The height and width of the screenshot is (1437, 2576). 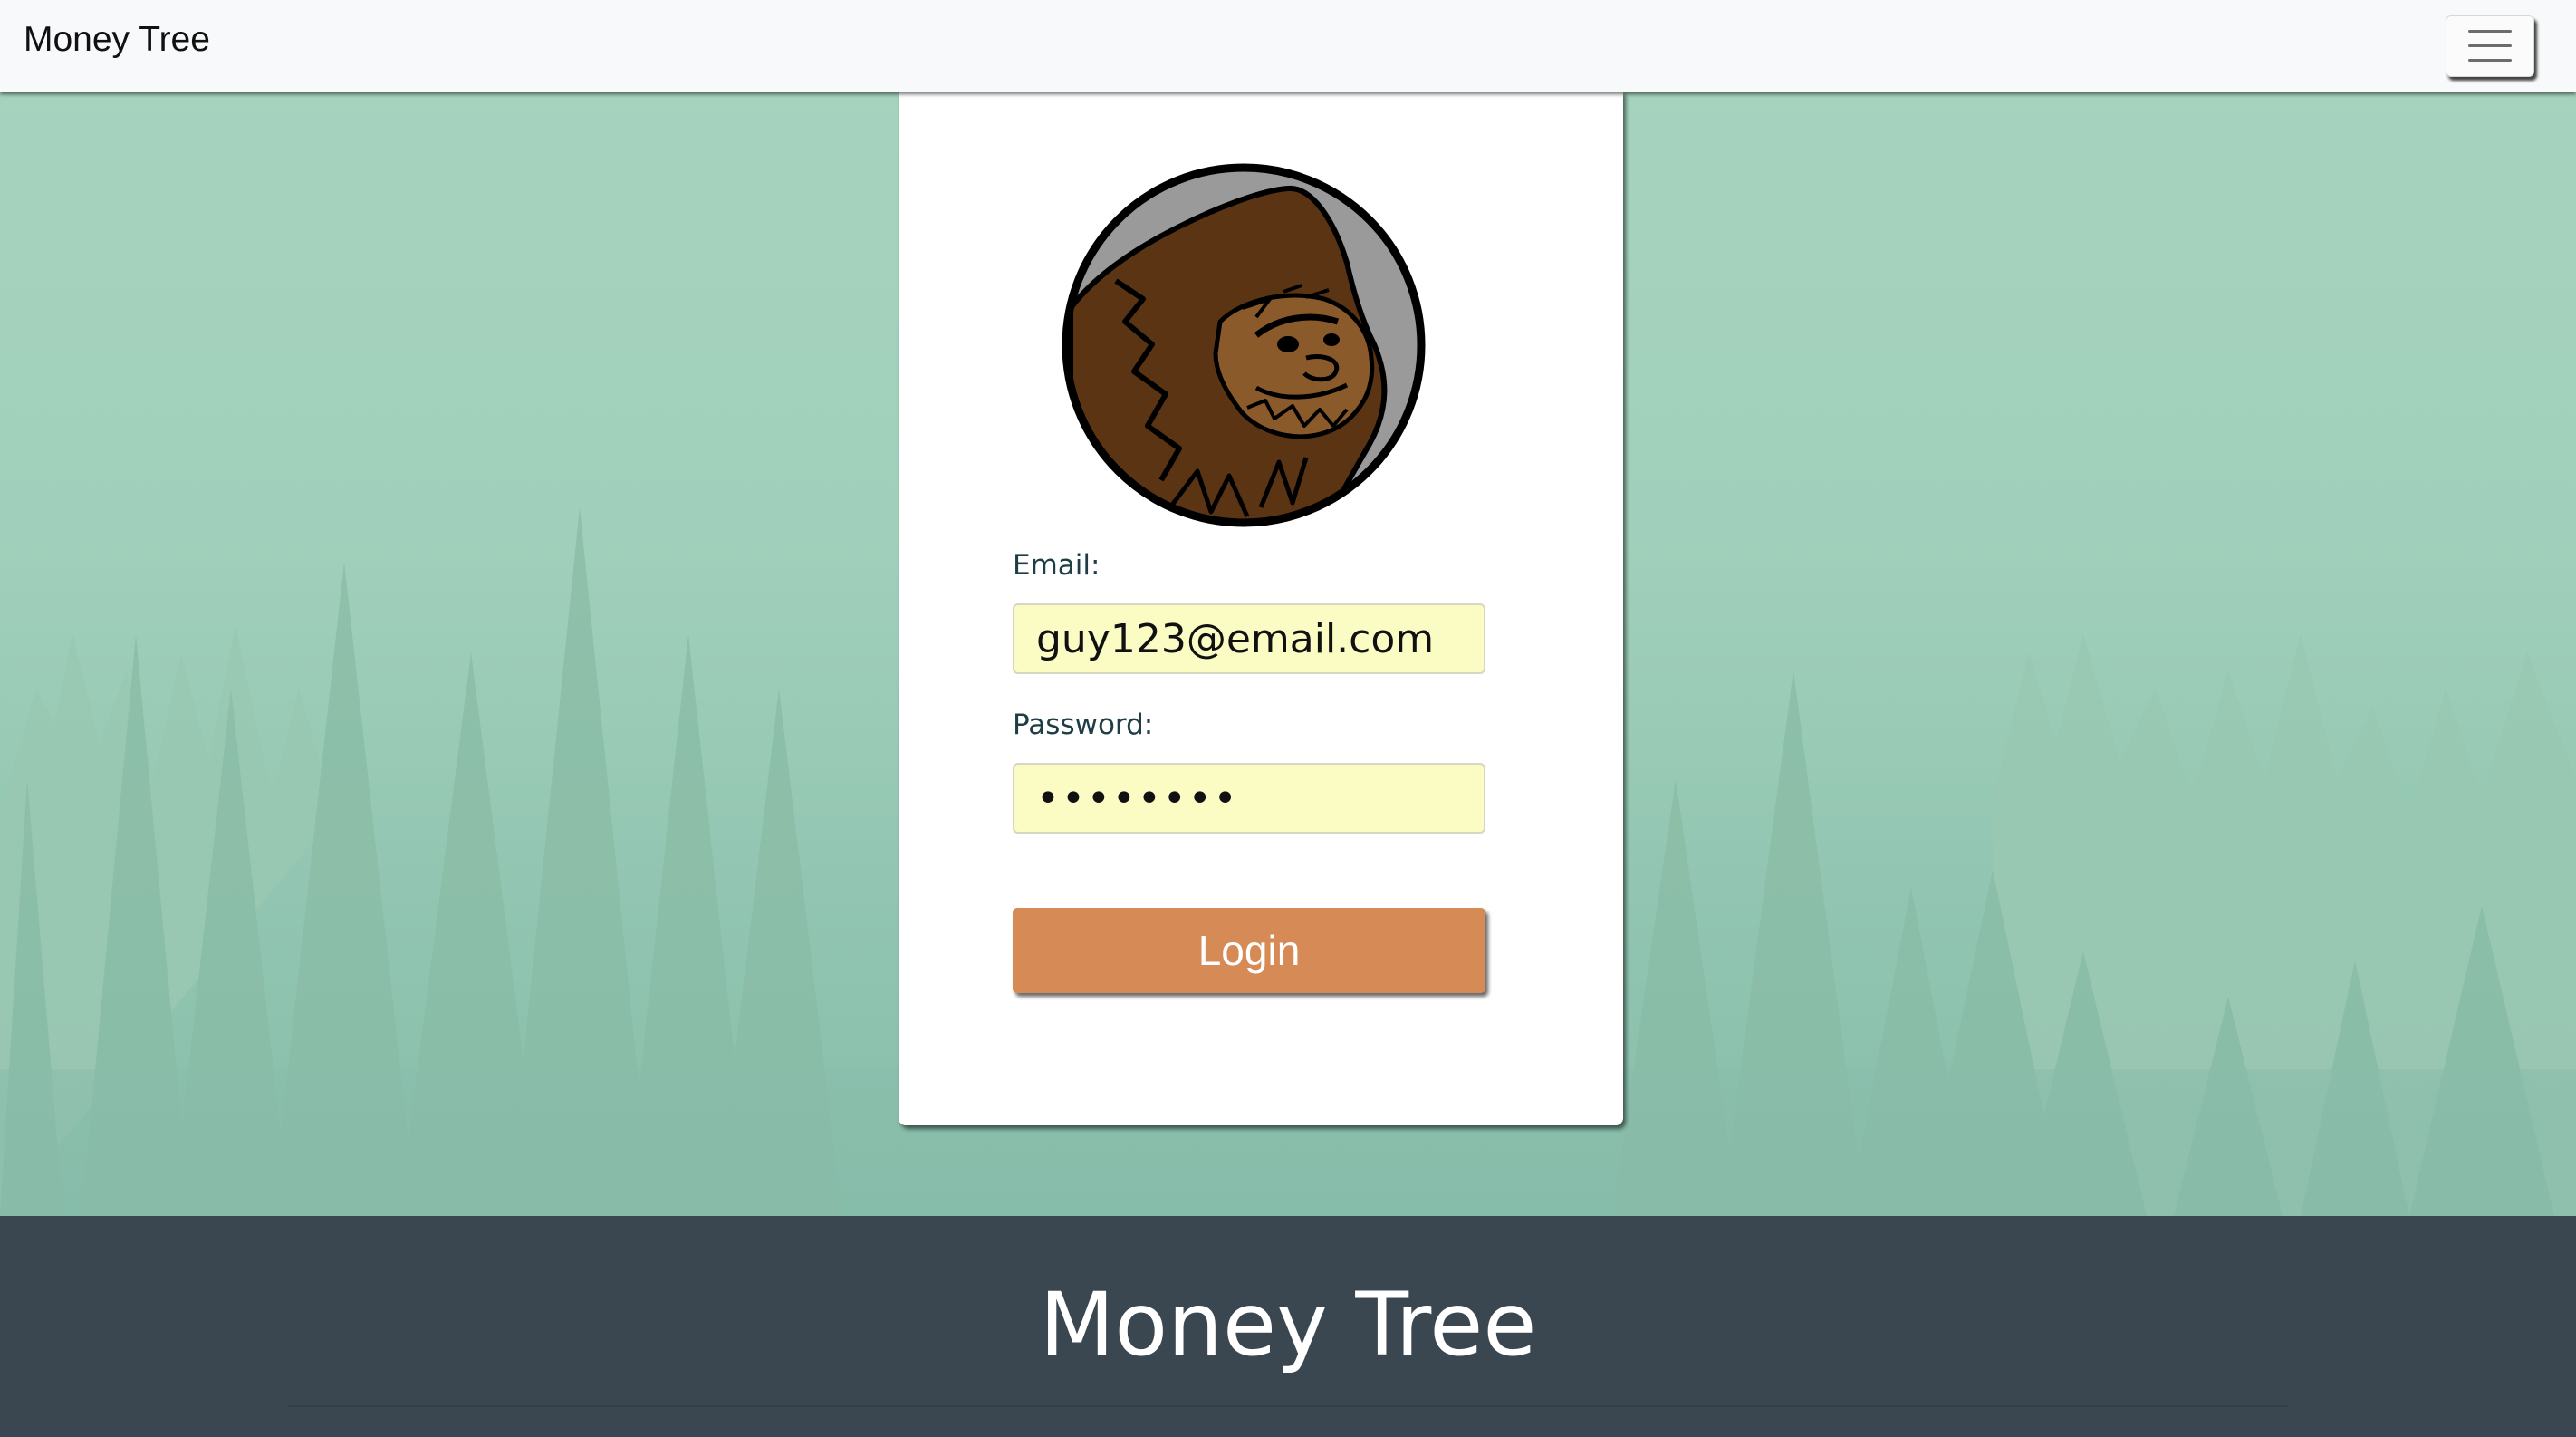 What do you see at coordinates (117, 40) in the screenshot?
I see `navbar-brand: Money Tree` at bounding box center [117, 40].